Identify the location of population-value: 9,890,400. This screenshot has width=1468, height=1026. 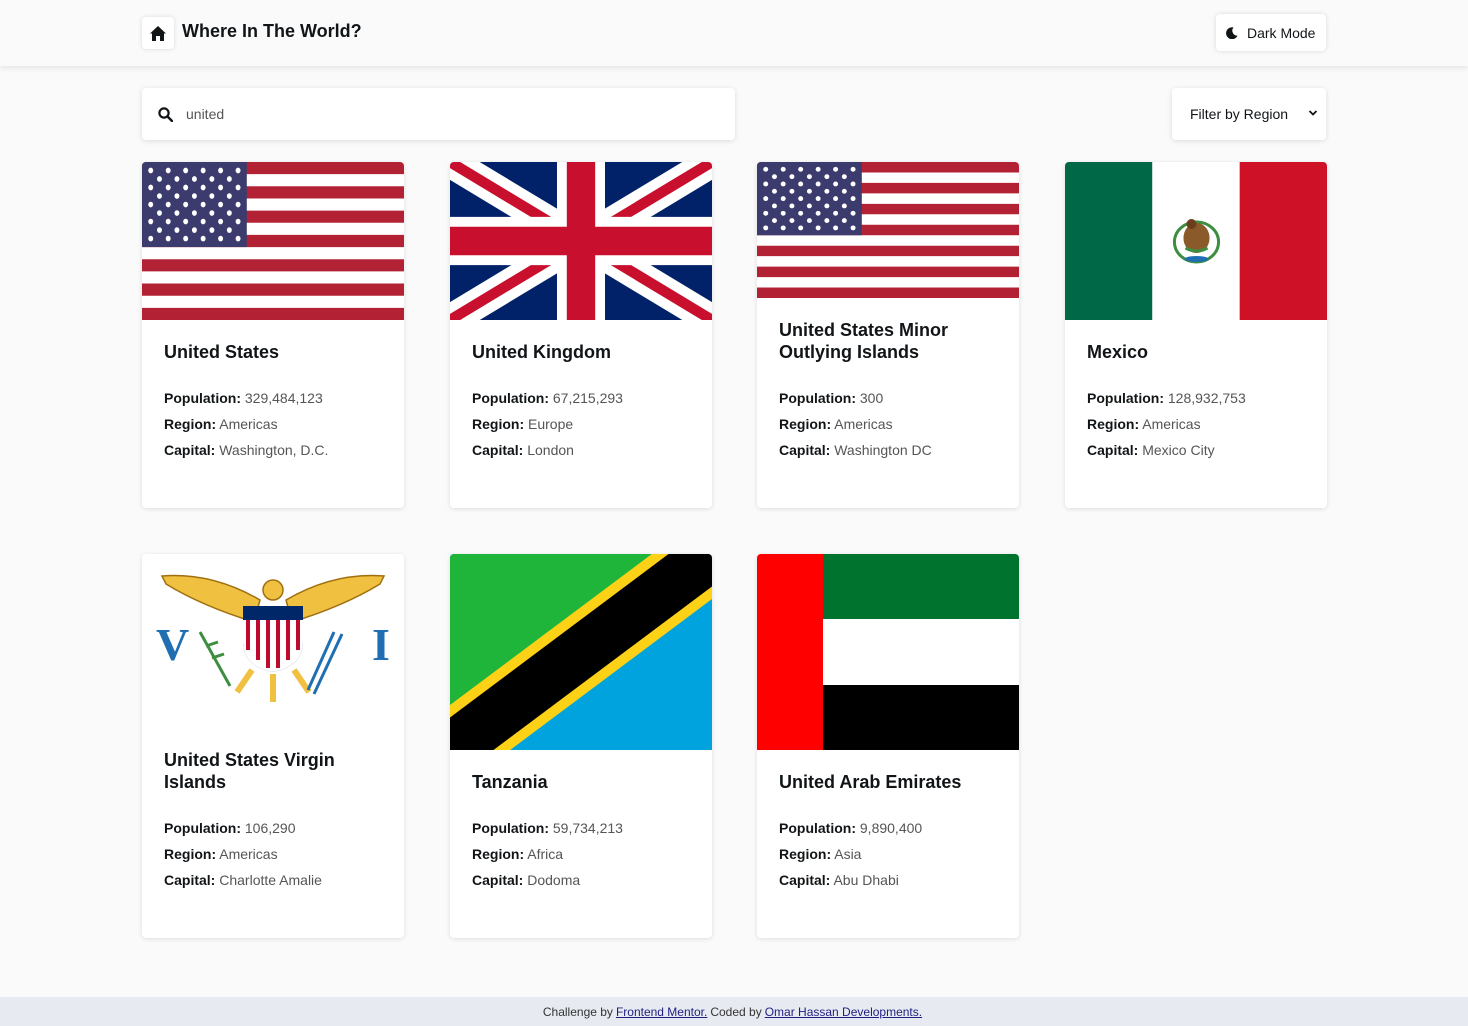
(891, 828).